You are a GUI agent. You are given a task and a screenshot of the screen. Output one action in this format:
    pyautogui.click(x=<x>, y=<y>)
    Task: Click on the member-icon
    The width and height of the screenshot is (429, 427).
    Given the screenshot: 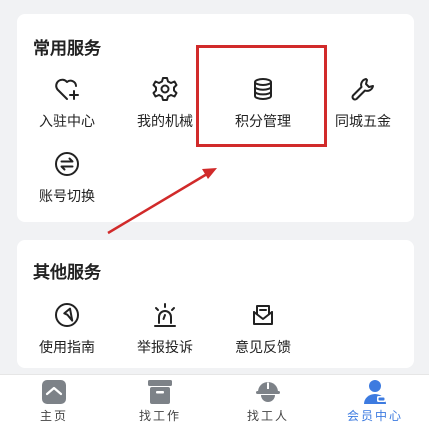 What is the action you would take?
    pyautogui.click(x=375, y=392)
    